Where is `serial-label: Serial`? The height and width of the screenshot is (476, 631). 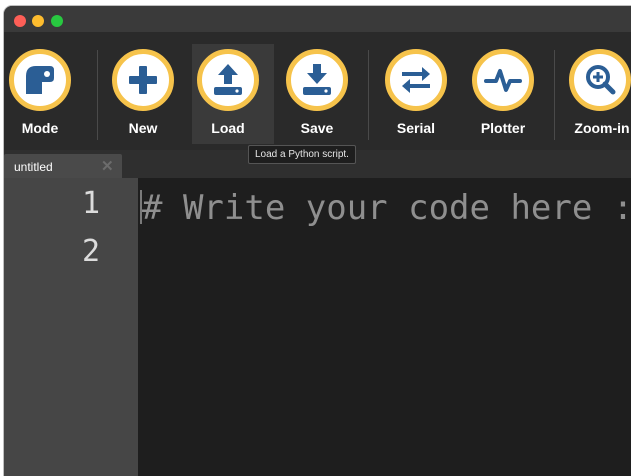
serial-label: Serial is located at coordinates (416, 128).